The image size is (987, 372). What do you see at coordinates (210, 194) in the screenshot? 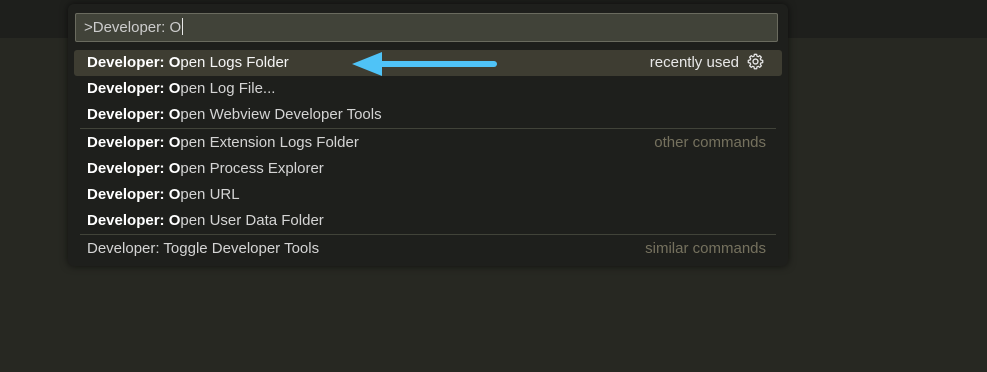
I see `command-label: pen URL` at bounding box center [210, 194].